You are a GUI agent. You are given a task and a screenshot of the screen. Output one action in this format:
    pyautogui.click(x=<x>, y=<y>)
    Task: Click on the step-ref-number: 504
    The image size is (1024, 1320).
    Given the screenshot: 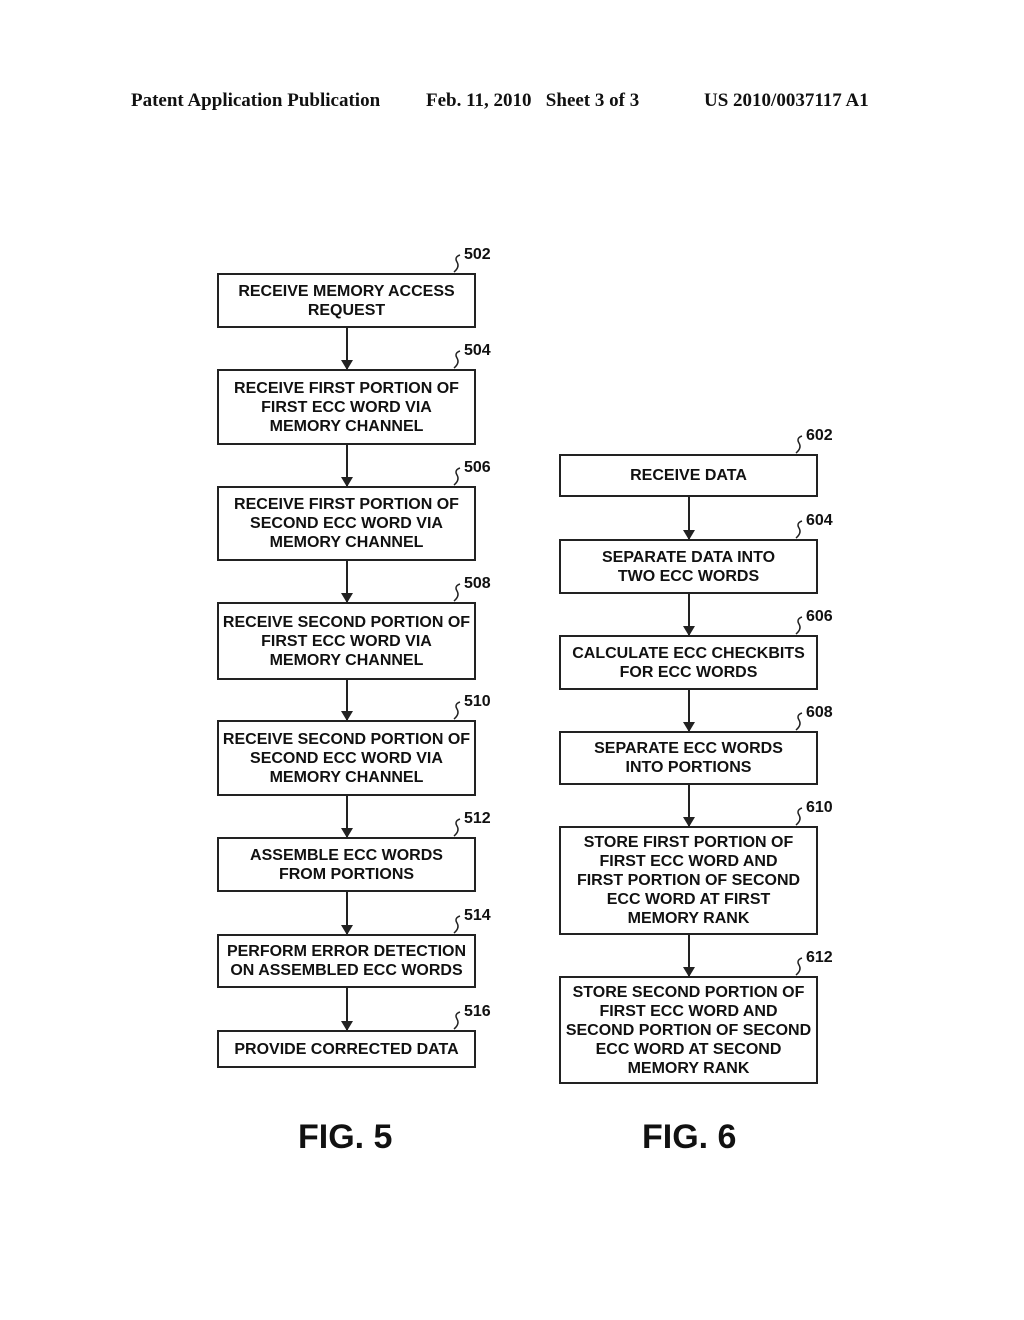 What is the action you would take?
    pyautogui.click(x=477, y=350)
    